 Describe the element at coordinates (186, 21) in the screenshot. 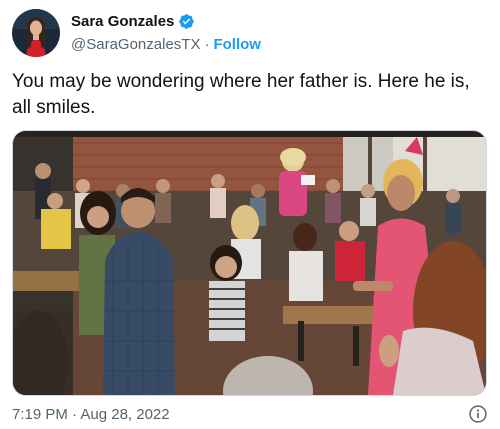

I see `verified-badge-icon` at that location.